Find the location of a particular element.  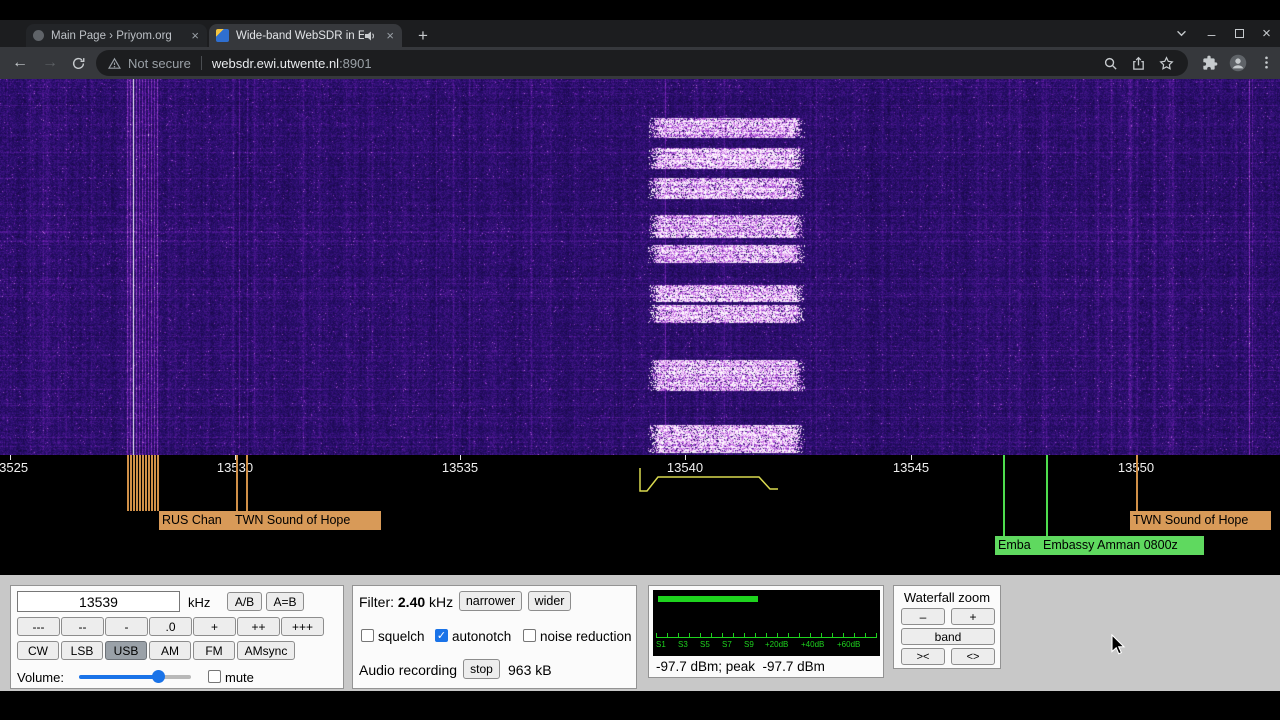

signal-strength-bar is located at coordinates (708, 599).